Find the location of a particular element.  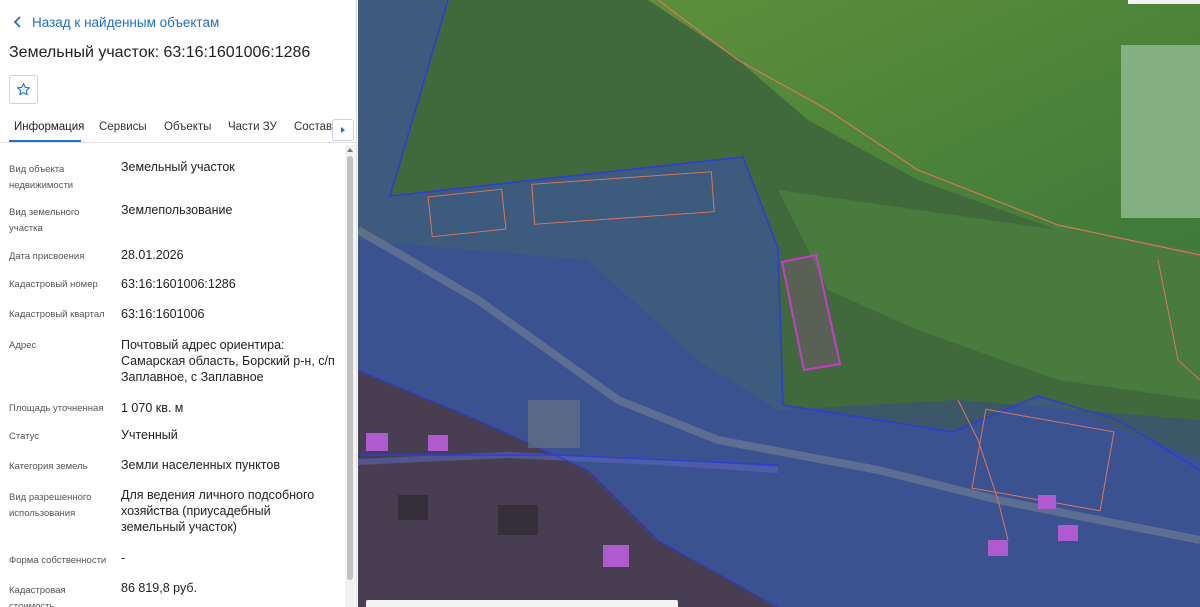

scrollbar-thumb is located at coordinates (350, 368).